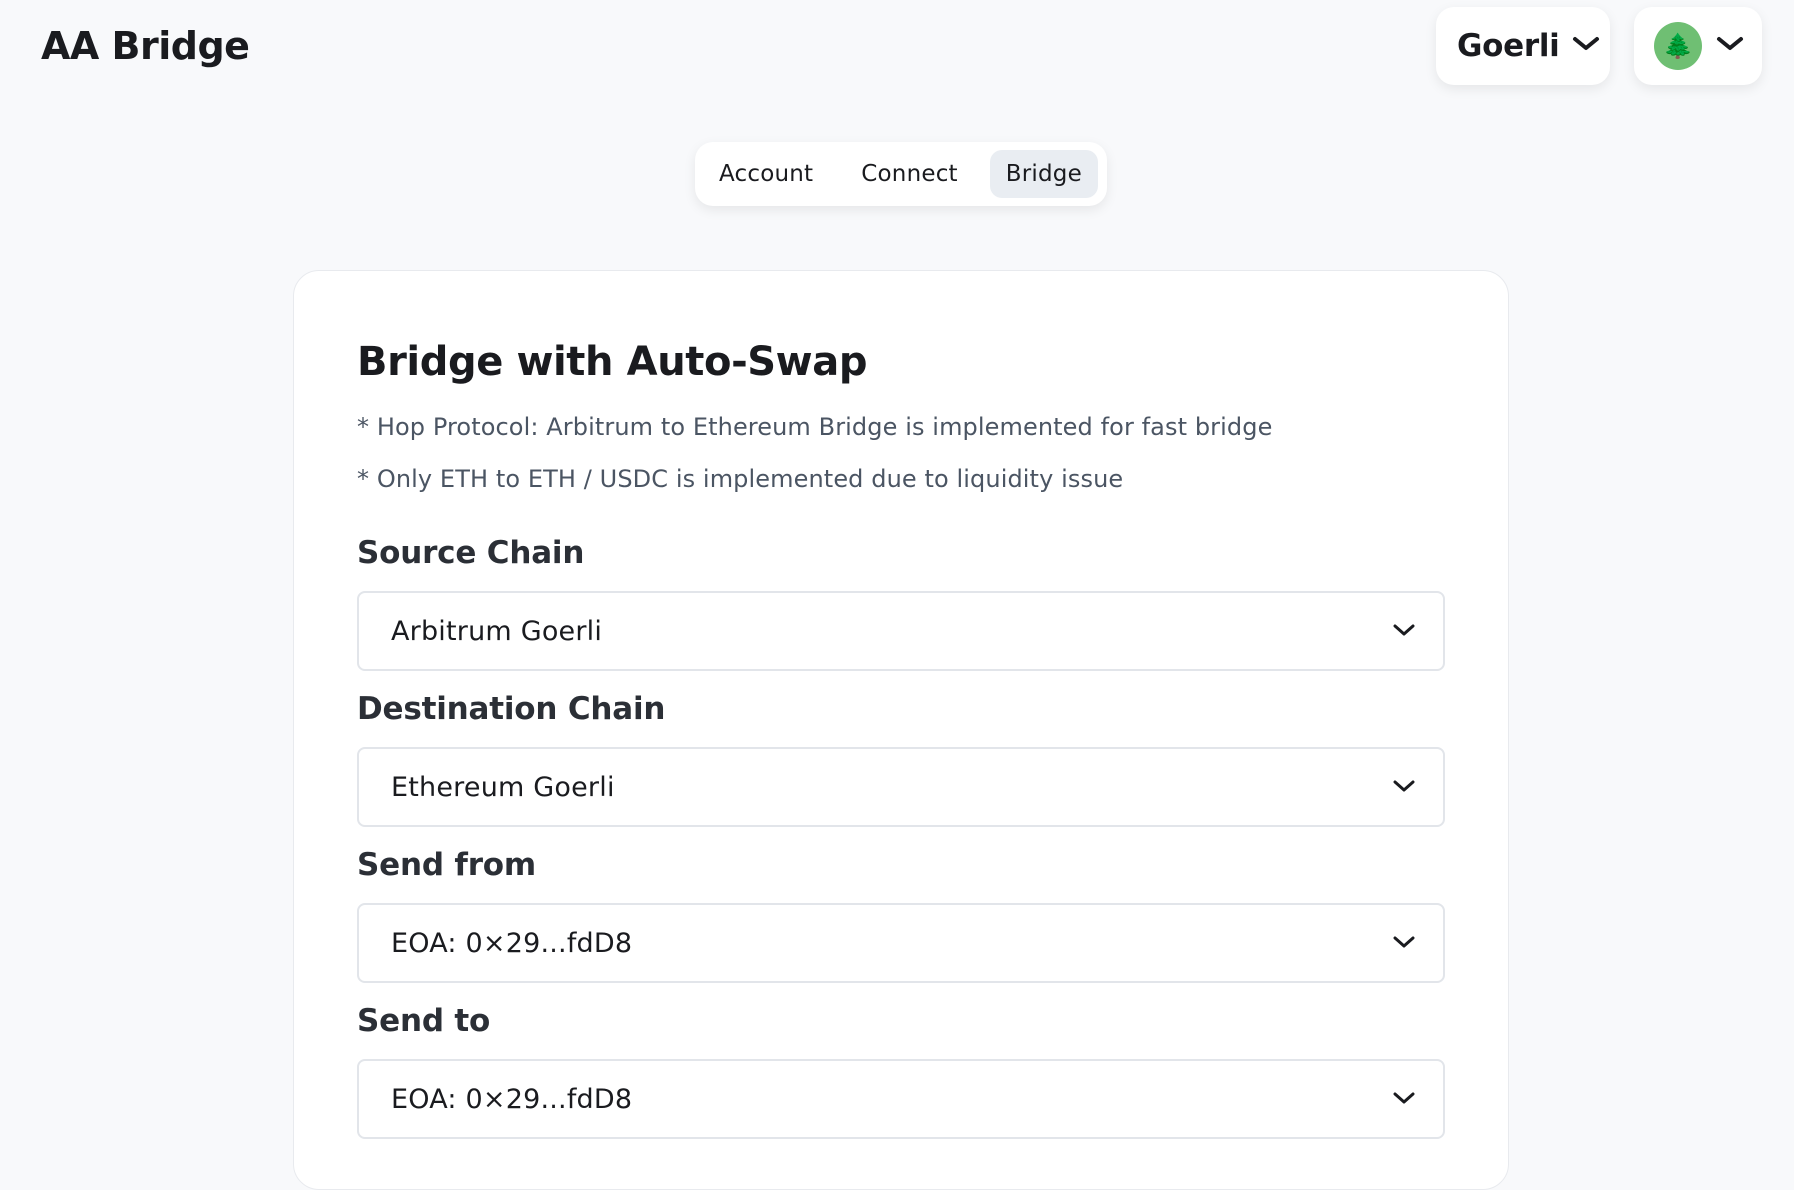  What do you see at coordinates (901, 943) in the screenshot?
I see `send-from-select: EOA: 0×29...fdD8` at bounding box center [901, 943].